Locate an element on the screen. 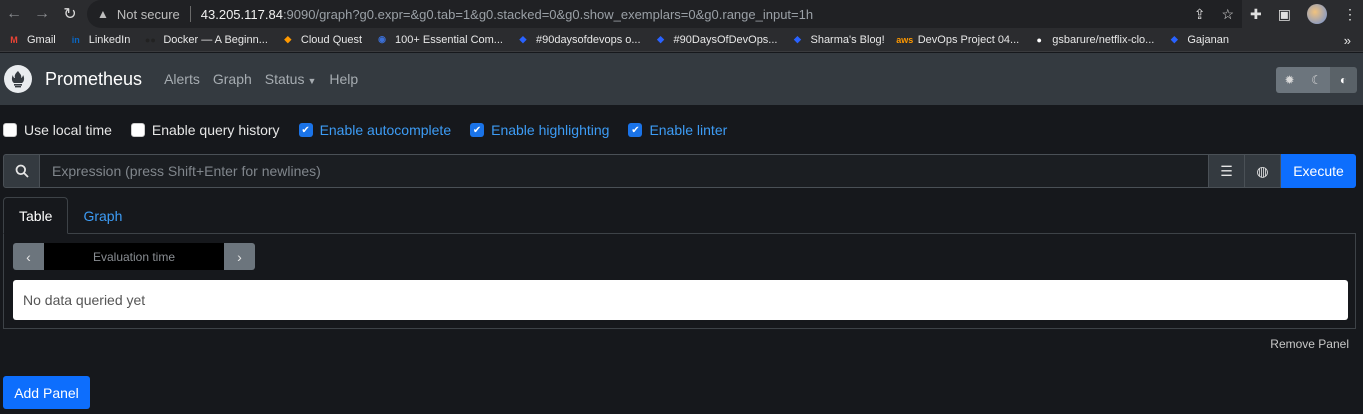 This screenshot has height=414, width=1363. expression-row: ☰ ◍ Execute is located at coordinates (679, 171).